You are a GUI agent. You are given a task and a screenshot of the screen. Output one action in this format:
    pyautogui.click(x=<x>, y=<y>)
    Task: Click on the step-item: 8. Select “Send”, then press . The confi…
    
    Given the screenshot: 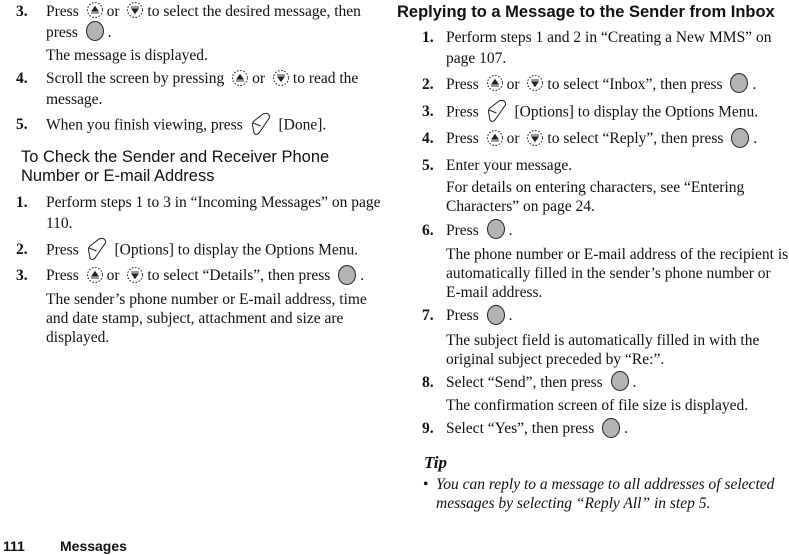 What is the action you would take?
    pyautogui.click(x=592, y=393)
    